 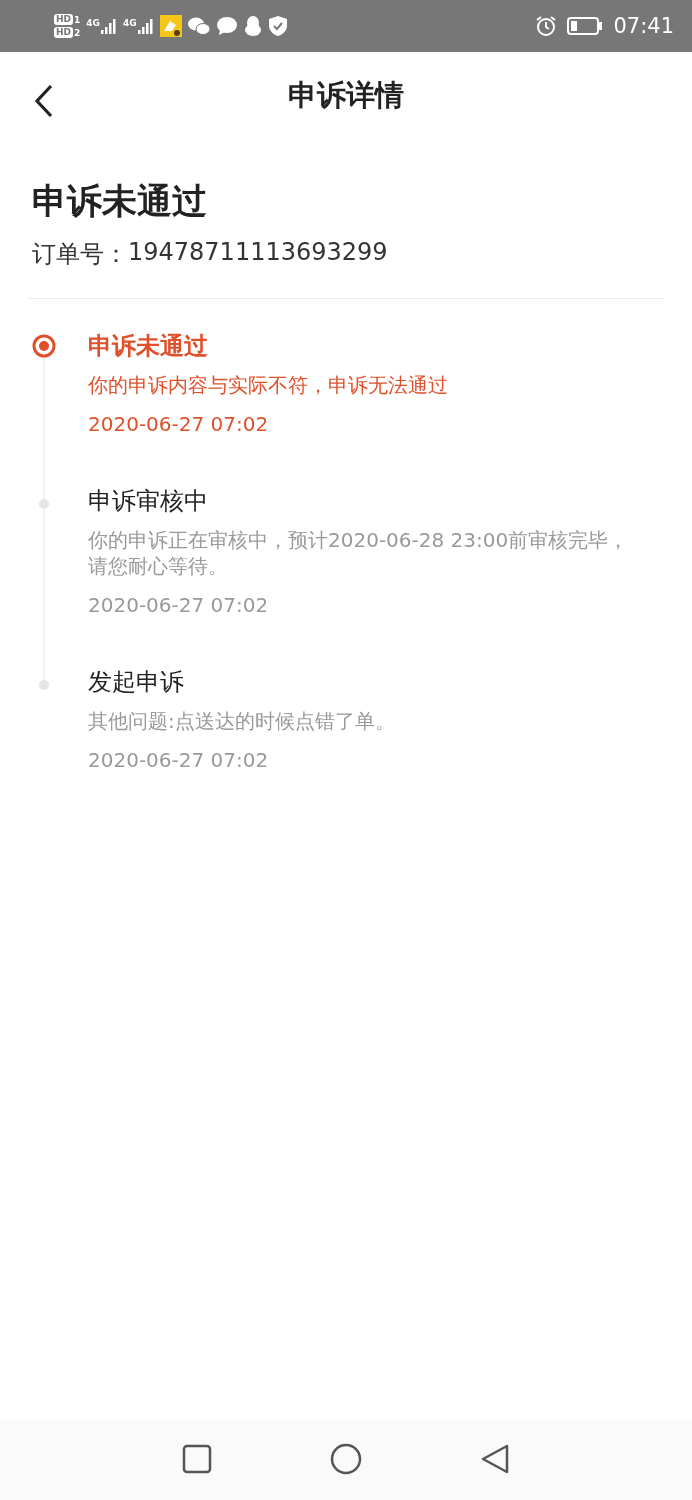 I want to click on alarm-icon, so click(x=546, y=26).